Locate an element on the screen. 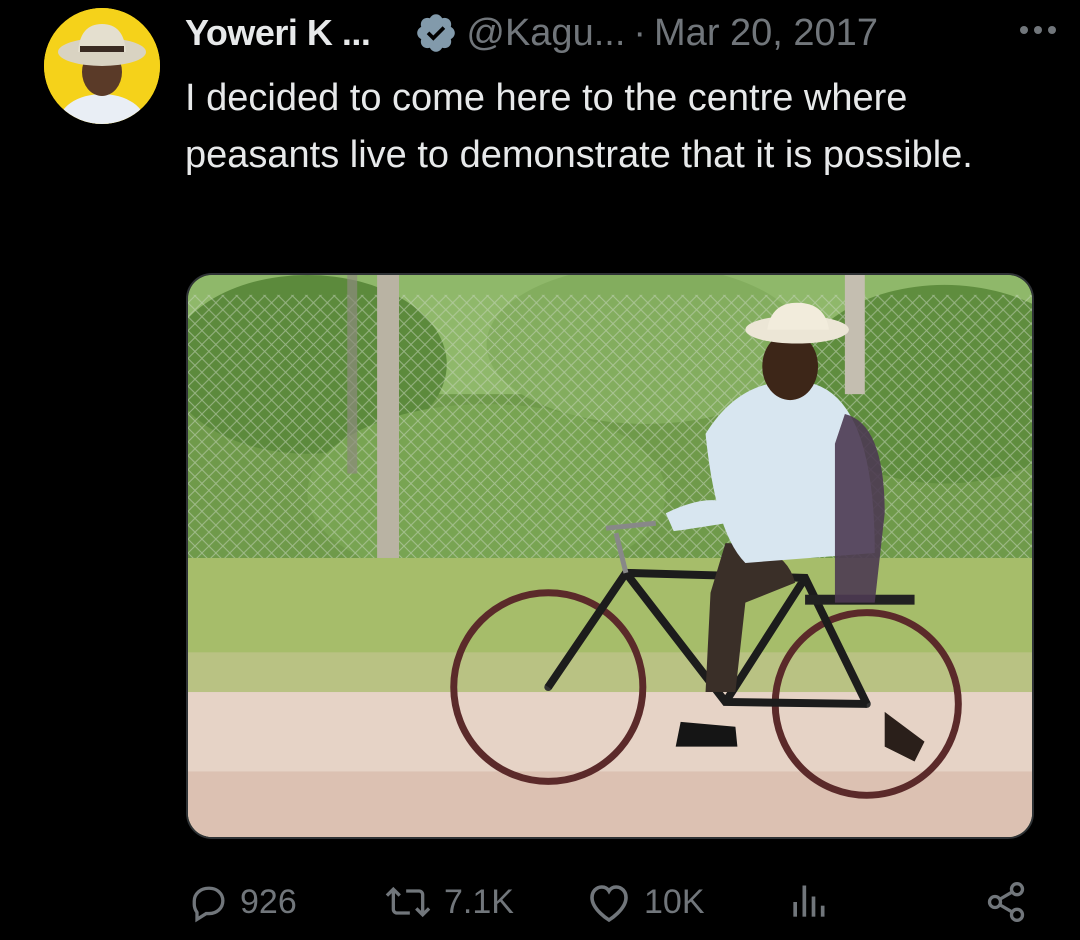 Image resolution: width=1080 pixels, height=940 pixels. reply-button: 926 is located at coordinates (241, 902).